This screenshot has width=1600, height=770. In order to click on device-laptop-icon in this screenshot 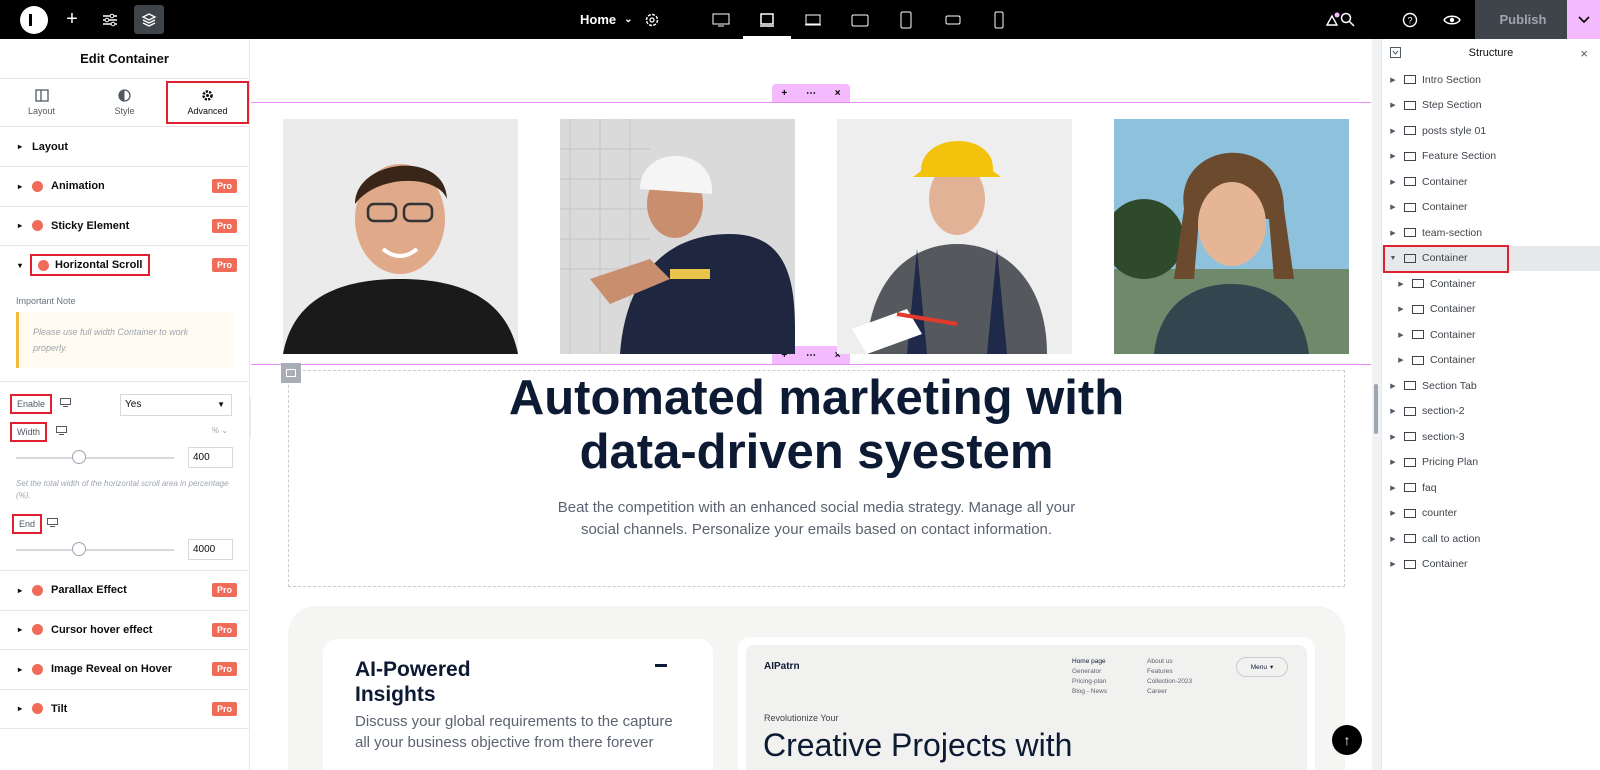, I will do `click(767, 19)`.